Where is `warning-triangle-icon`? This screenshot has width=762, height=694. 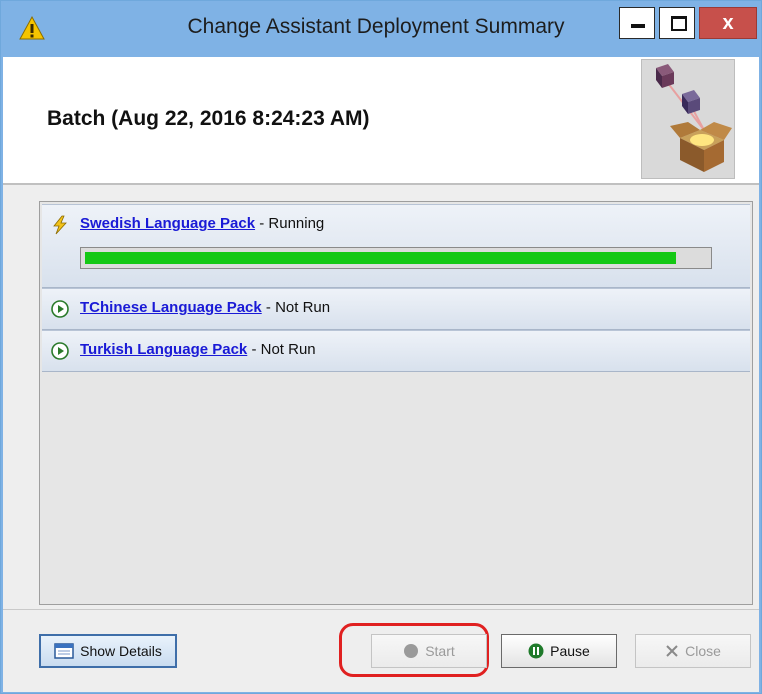 warning-triangle-icon is located at coordinates (32, 27).